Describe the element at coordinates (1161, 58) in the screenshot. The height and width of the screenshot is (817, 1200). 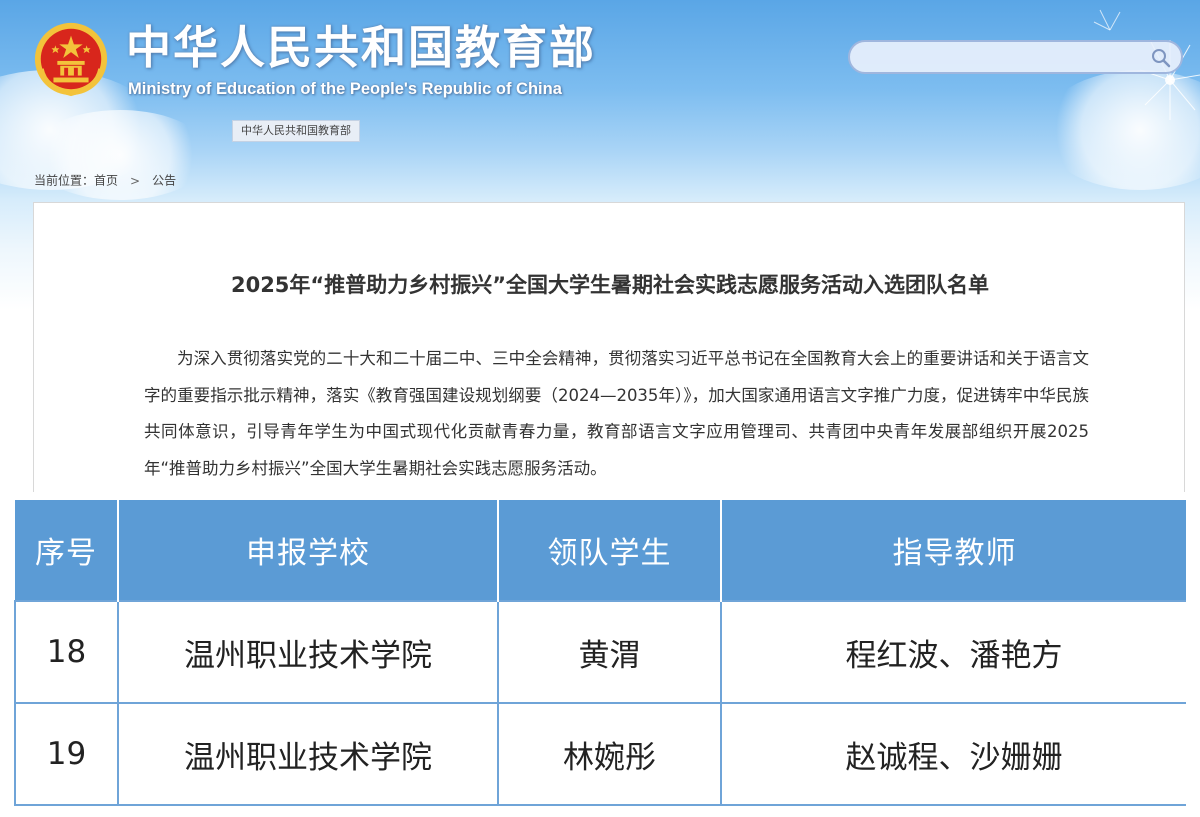
I see `search-icon` at that location.